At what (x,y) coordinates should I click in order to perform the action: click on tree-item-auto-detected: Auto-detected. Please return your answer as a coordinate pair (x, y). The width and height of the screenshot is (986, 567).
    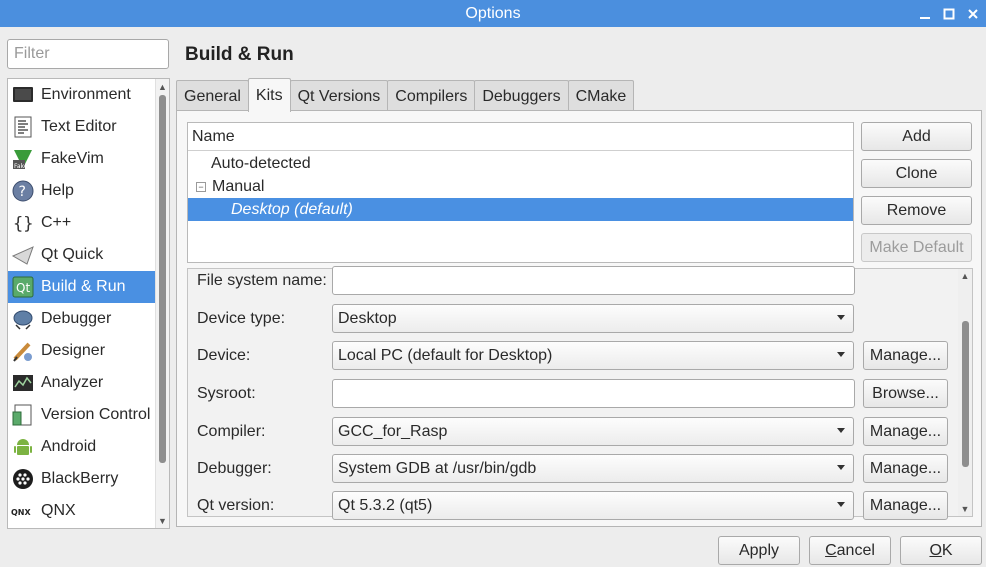
    Looking at the image, I should click on (520, 163).